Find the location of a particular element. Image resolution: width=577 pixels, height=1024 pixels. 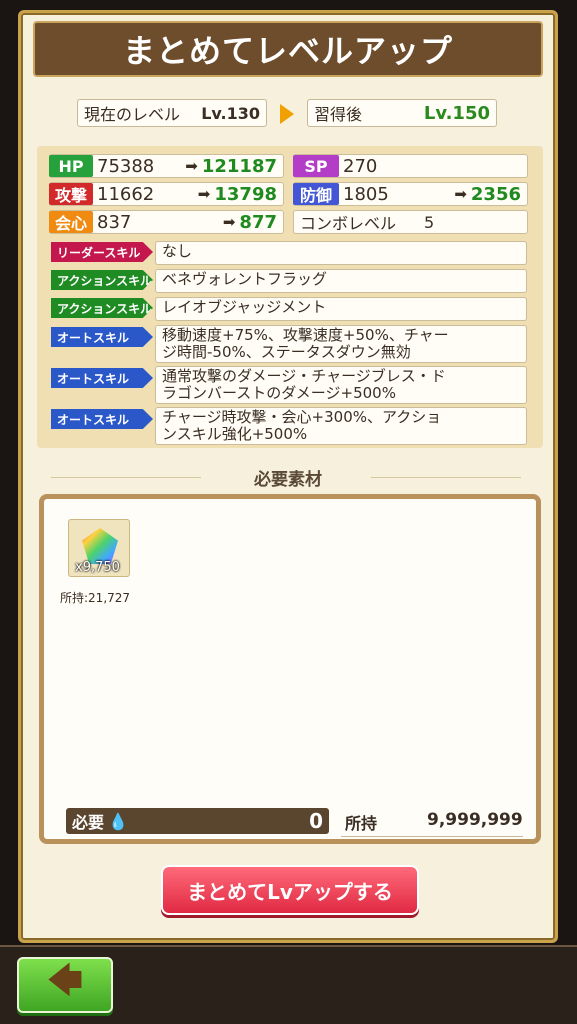

current-level-box: 現在のレベル Lv.130 is located at coordinates (172, 113).